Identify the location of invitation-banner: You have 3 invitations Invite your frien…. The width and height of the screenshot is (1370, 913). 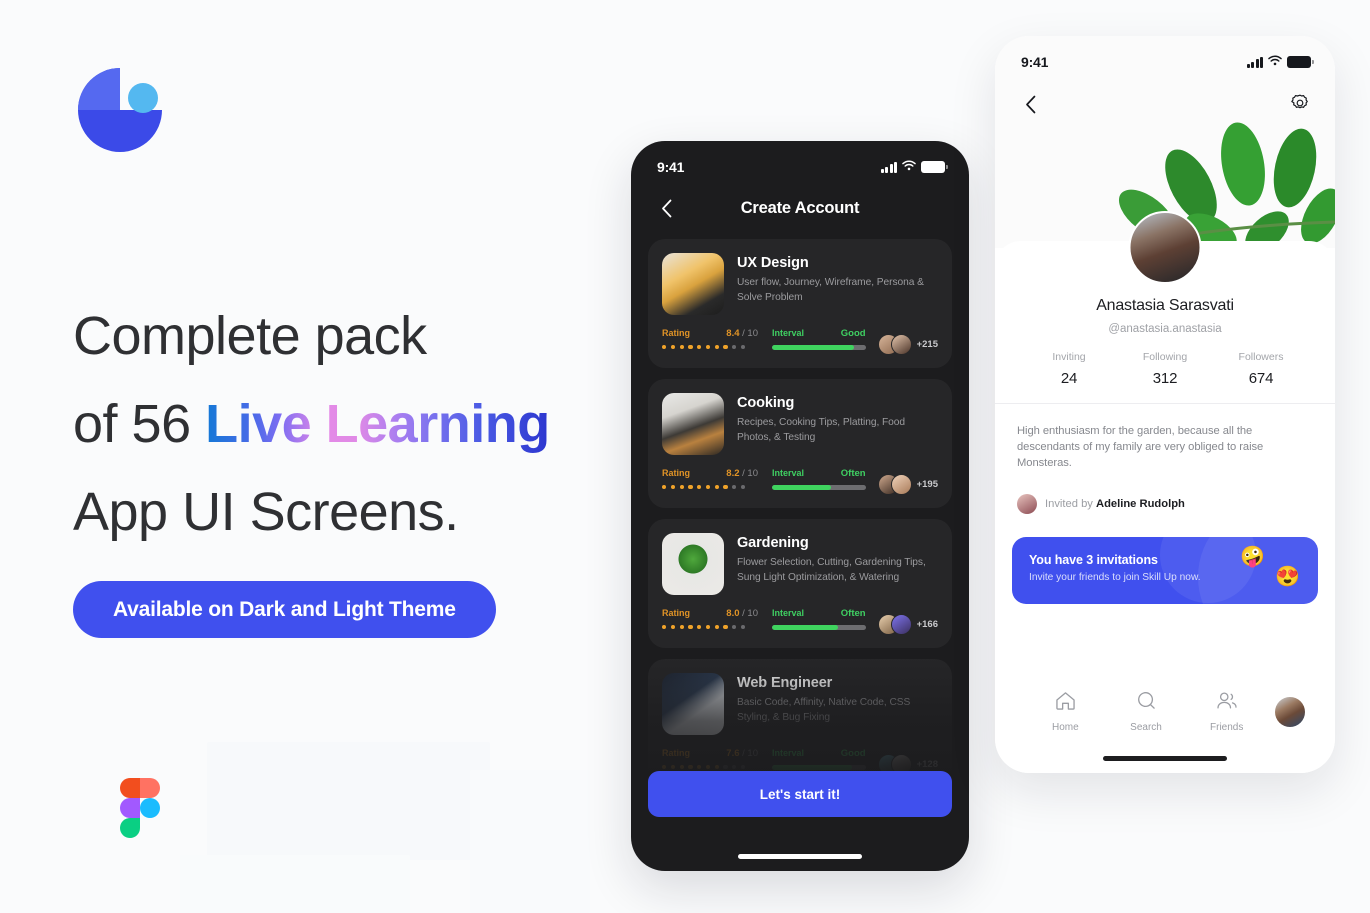
(1165, 570).